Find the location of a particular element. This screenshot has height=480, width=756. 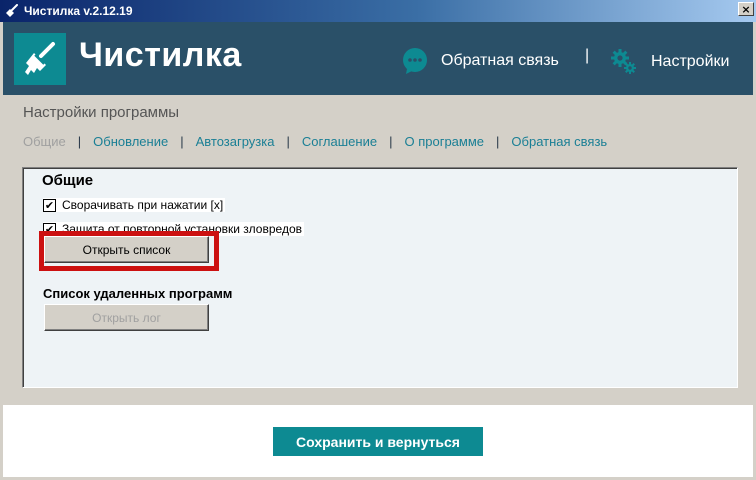

chat-bubble-icon is located at coordinates (415, 61).